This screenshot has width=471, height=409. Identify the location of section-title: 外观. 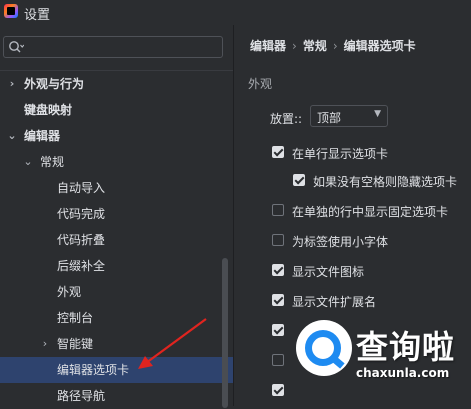
(260, 84).